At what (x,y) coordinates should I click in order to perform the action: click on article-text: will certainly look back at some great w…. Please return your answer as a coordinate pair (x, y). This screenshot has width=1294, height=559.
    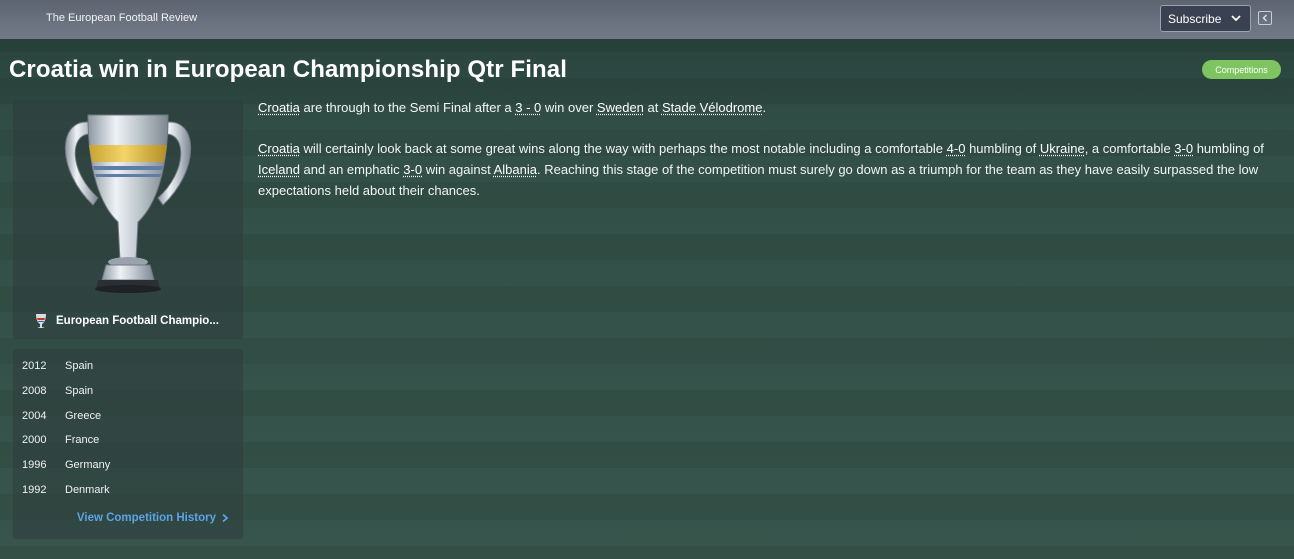
    Looking at the image, I should click on (623, 148).